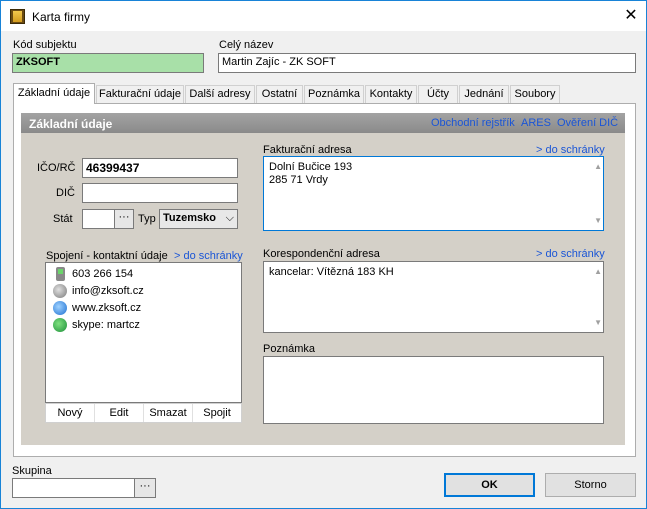 The height and width of the screenshot is (509, 647). I want to click on contact-text: skype: martcz, so click(106, 325).